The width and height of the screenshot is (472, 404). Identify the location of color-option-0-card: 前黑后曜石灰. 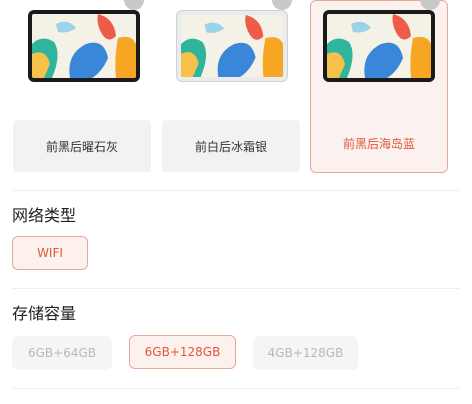
(82, 146).